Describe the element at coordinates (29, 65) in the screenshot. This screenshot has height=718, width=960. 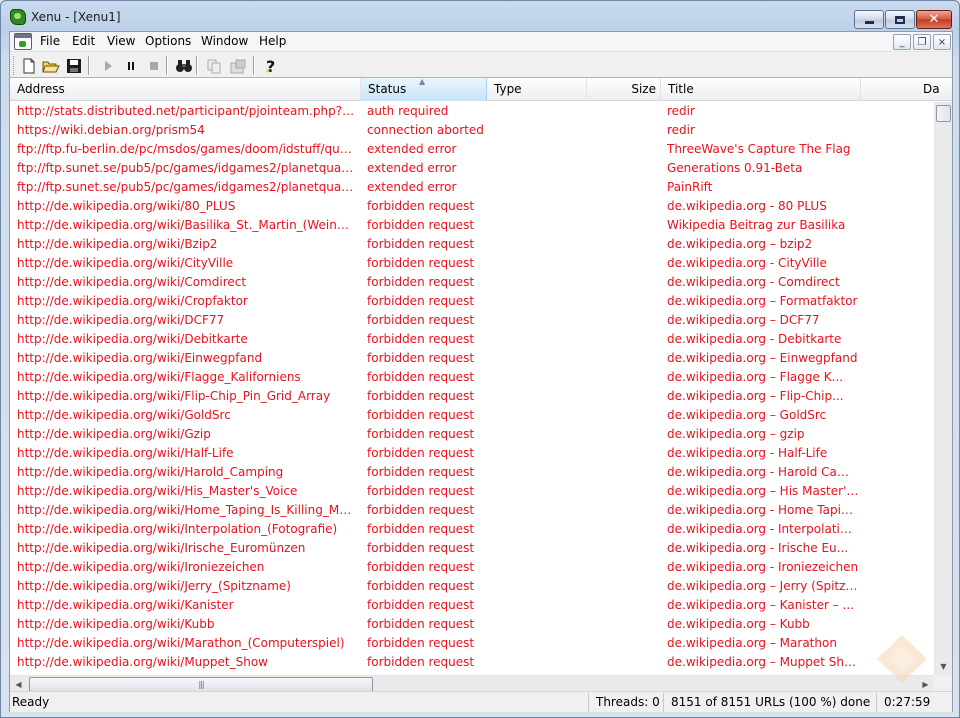
I see `new-button` at that location.